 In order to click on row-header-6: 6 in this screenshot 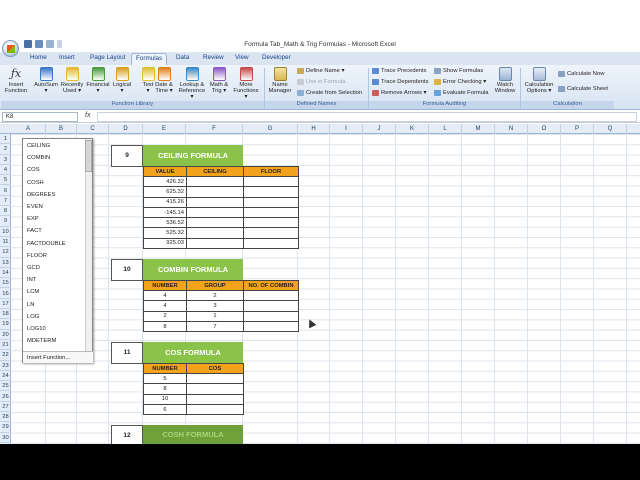, I will do `click(5, 191)`.